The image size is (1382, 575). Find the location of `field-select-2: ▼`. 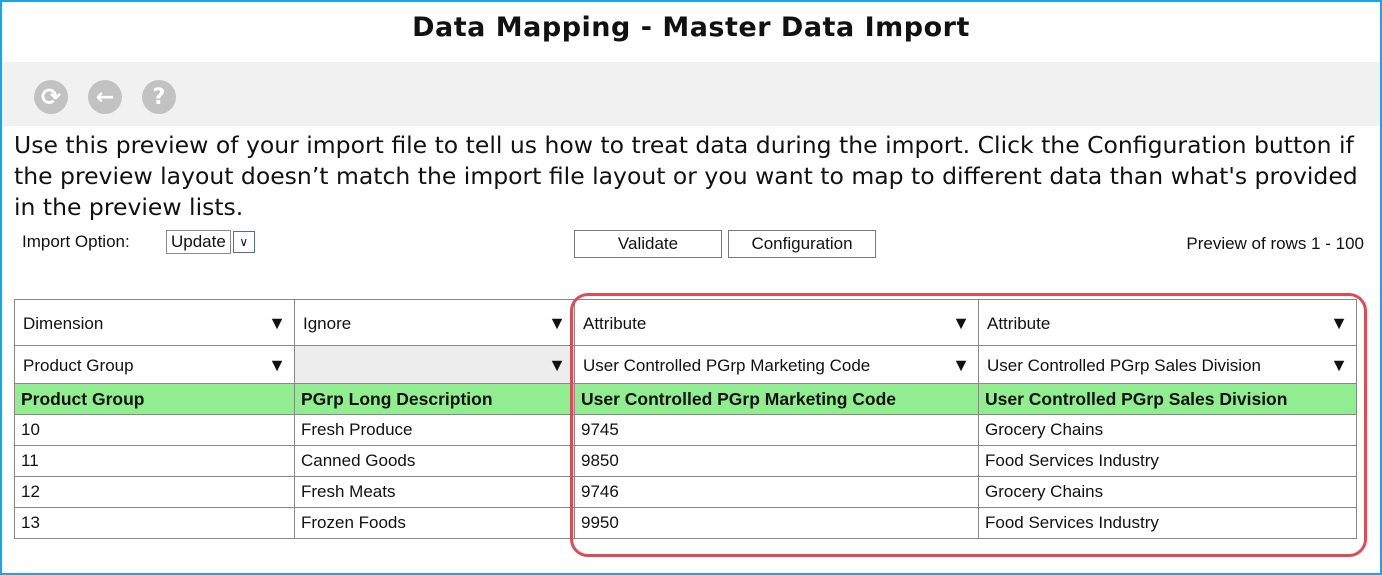

field-select-2: ▼ is located at coordinates (434, 364).